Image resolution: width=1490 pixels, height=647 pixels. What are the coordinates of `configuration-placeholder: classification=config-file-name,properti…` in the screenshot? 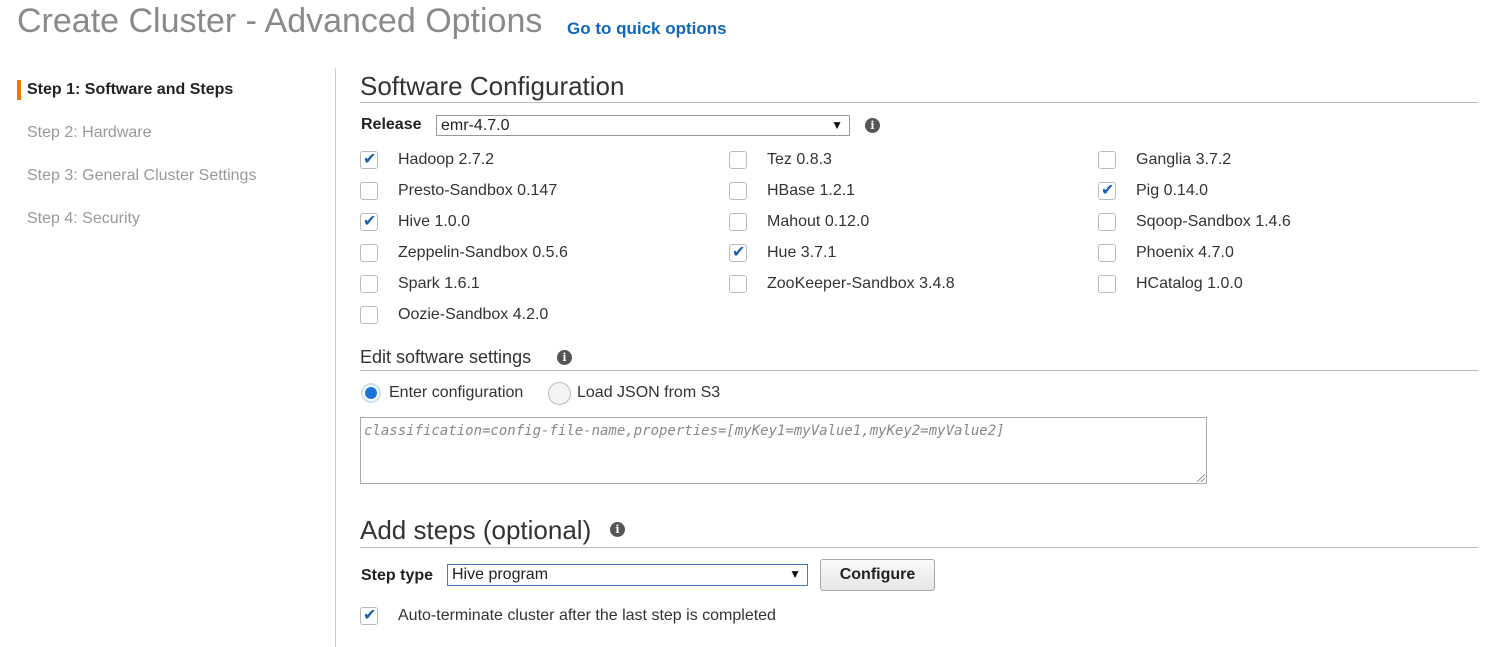 It's located at (684, 431).